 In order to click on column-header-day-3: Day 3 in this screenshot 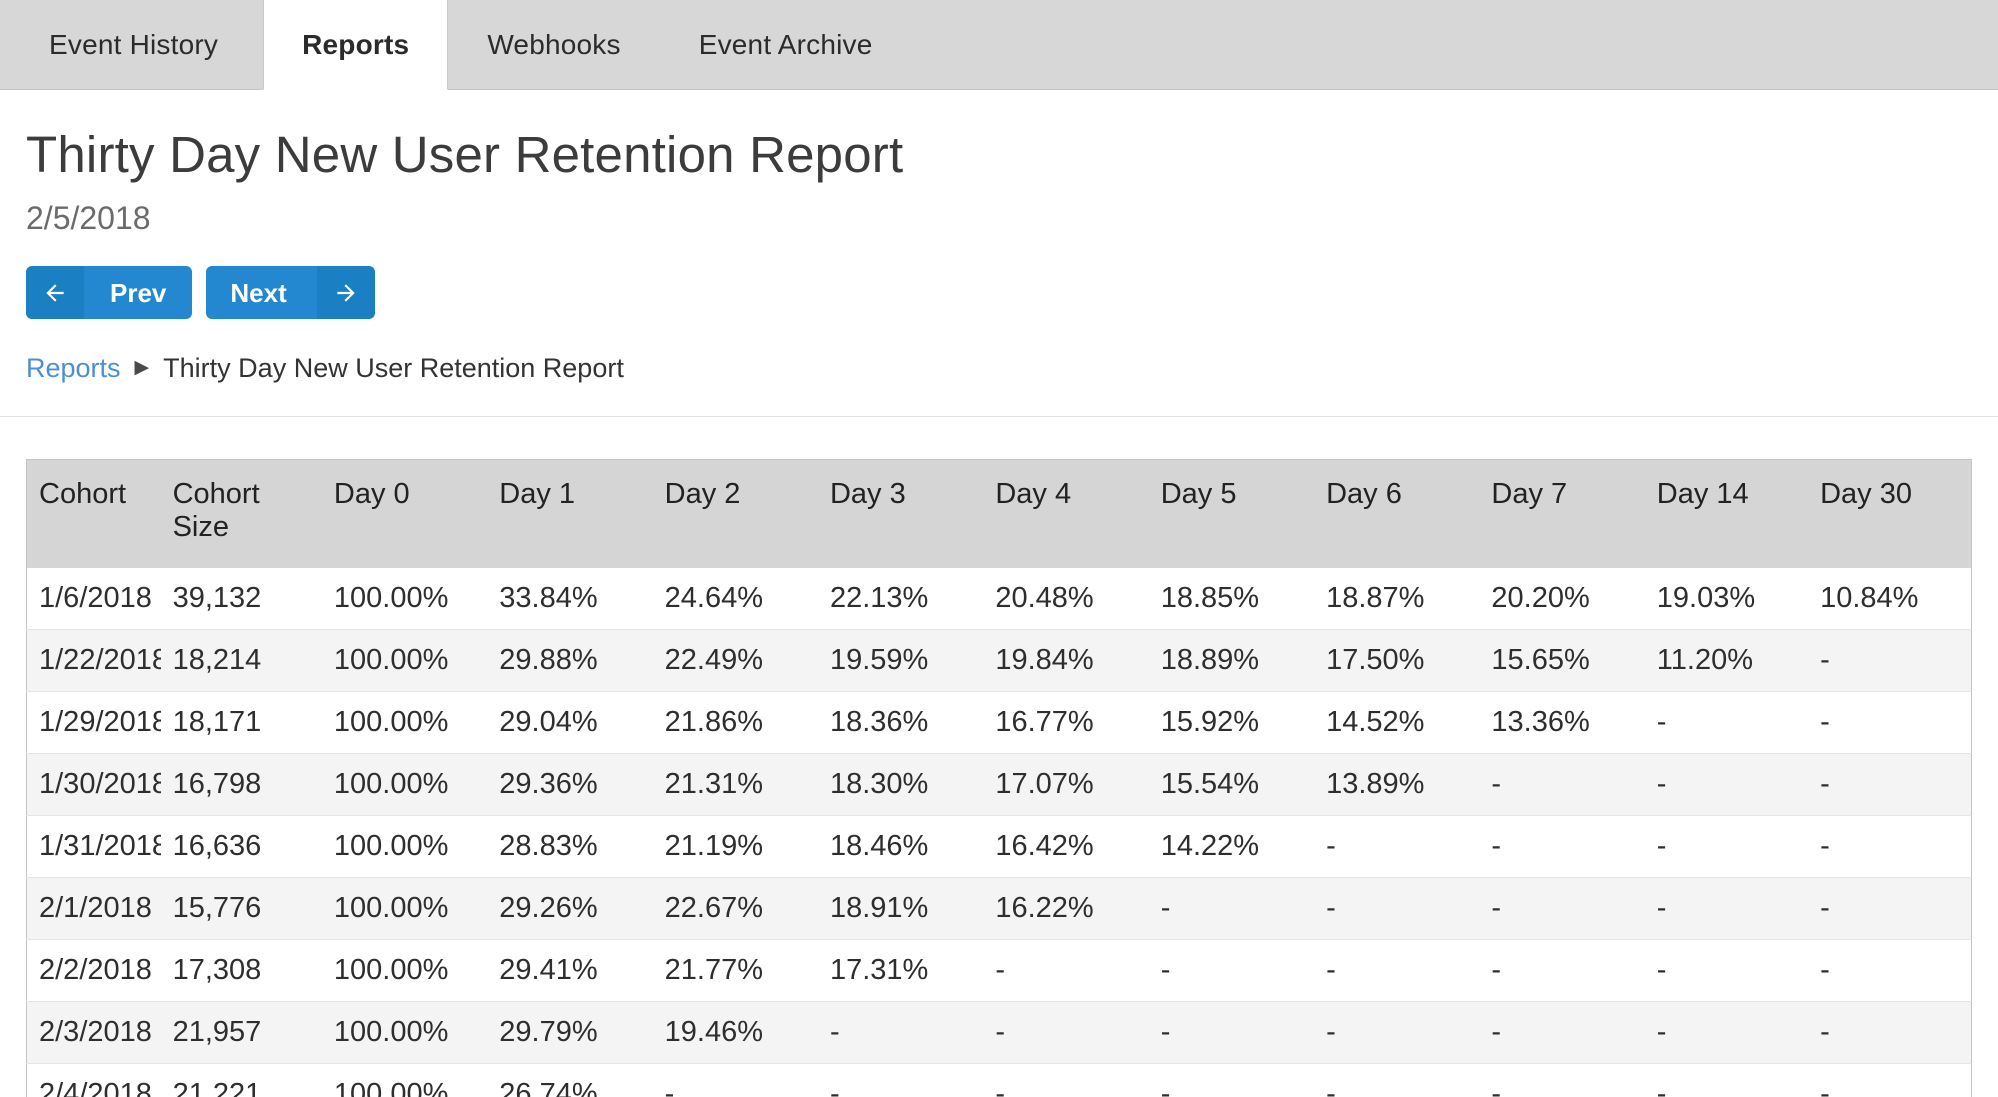, I will do `click(900, 513)`.